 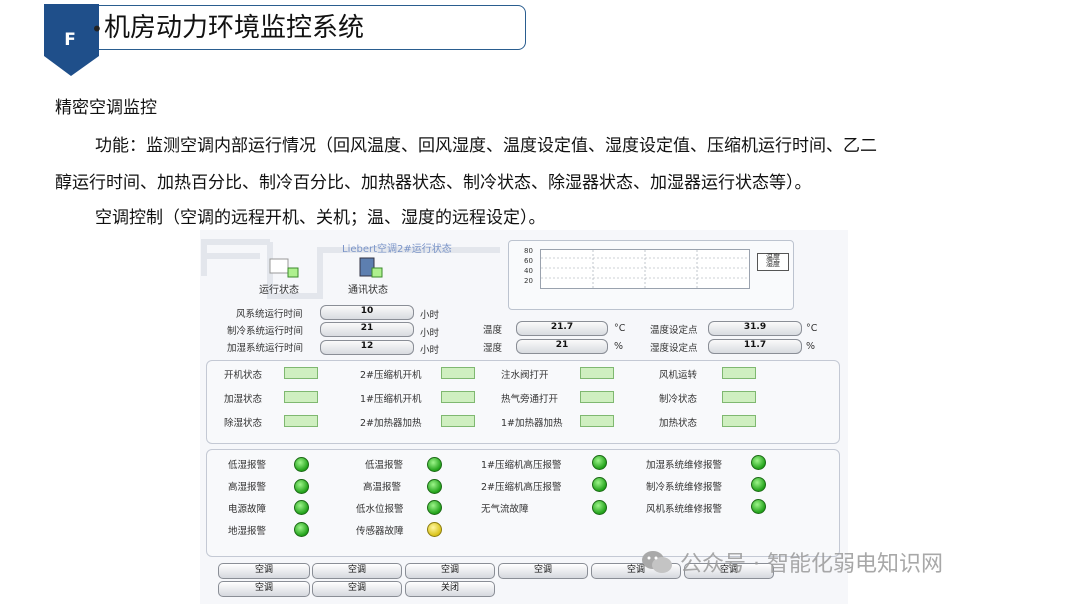 What do you see at coordinates (684, 487) in the screenshot?
I see `alarm-label: 制冷系统维修报警` at bounding box center [684, 487].